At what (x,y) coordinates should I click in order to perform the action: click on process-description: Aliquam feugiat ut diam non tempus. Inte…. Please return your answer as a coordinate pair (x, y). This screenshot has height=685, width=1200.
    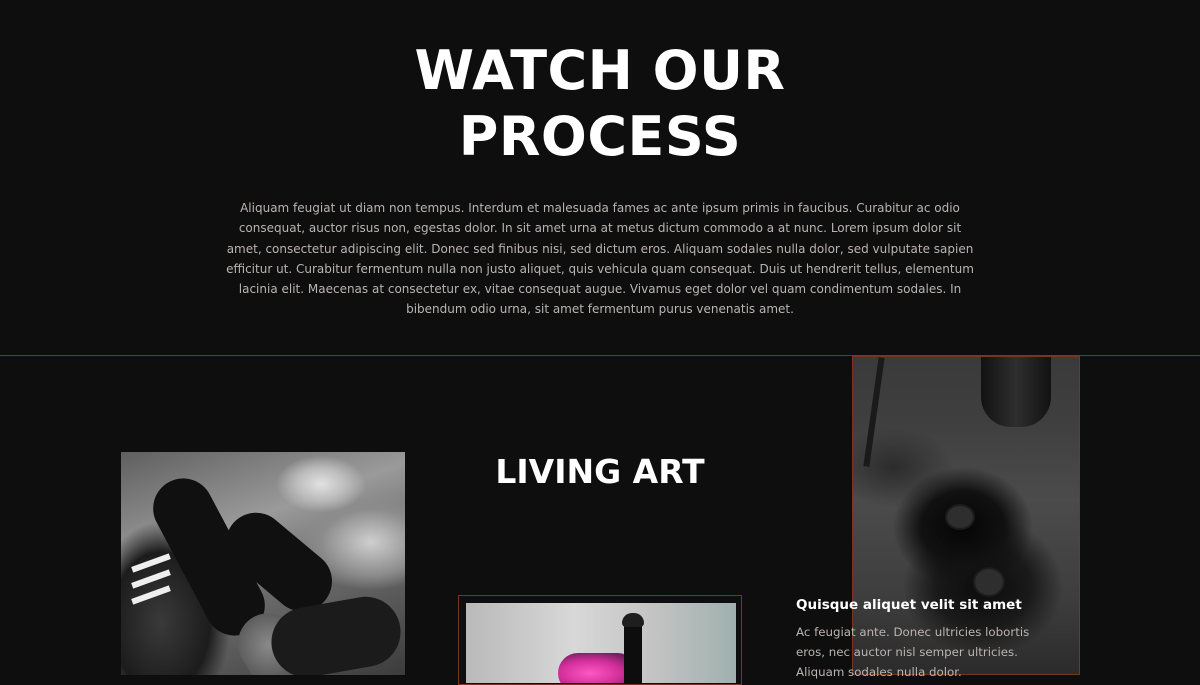
    Looking at the image, I should click on (600, 259).